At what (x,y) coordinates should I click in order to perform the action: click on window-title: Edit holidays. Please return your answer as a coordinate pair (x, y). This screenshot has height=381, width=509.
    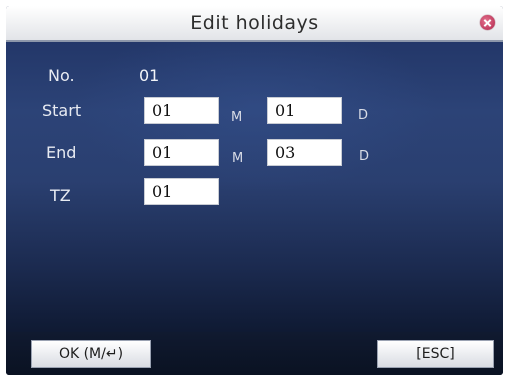
    Looking at the image, I should click on (254, 23).